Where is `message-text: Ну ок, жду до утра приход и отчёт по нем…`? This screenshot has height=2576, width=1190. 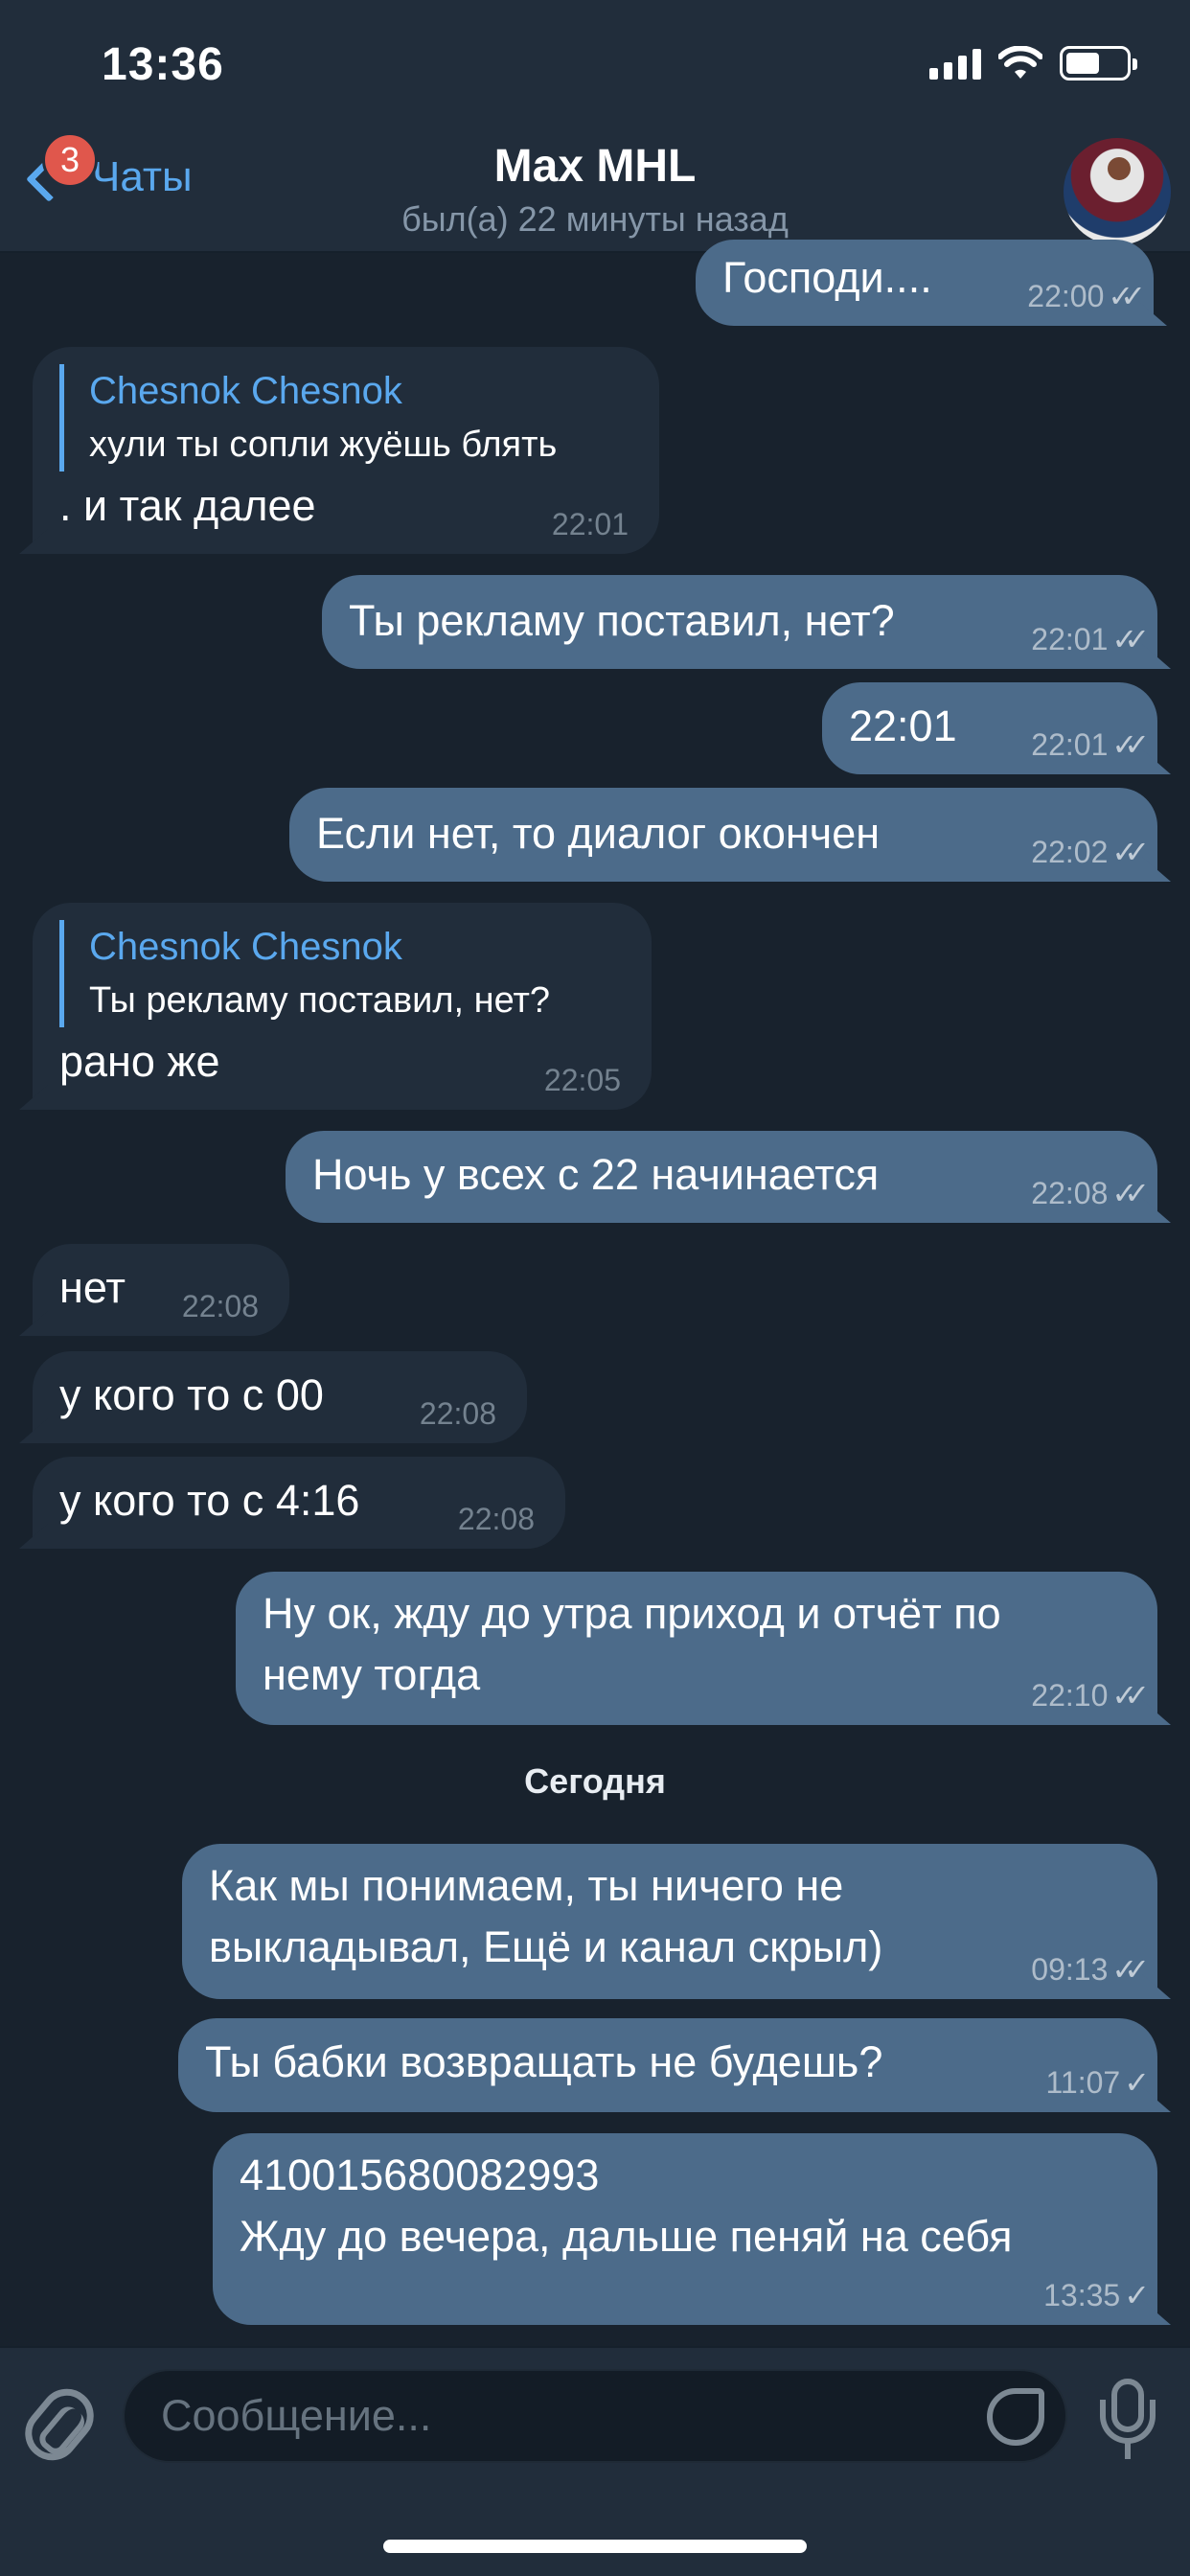
message-text: Ну ок, жду до утра приход и отчёт по нем… is located at coordinates (632, 1644).